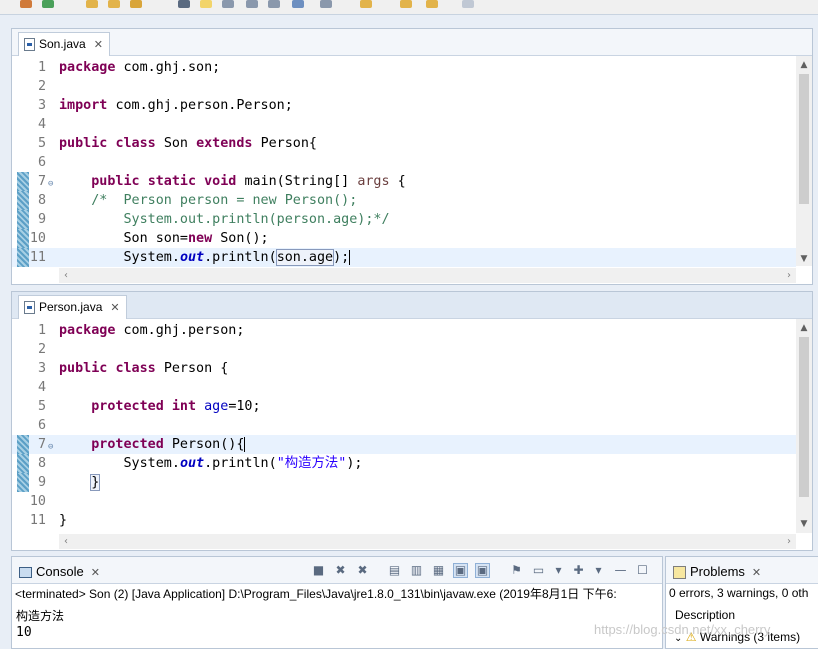 This screenshot has height=649, width=818. Describe the element at coordinates (318, 570) in the screenshot. I see `terminate-icon: ■` at that location.